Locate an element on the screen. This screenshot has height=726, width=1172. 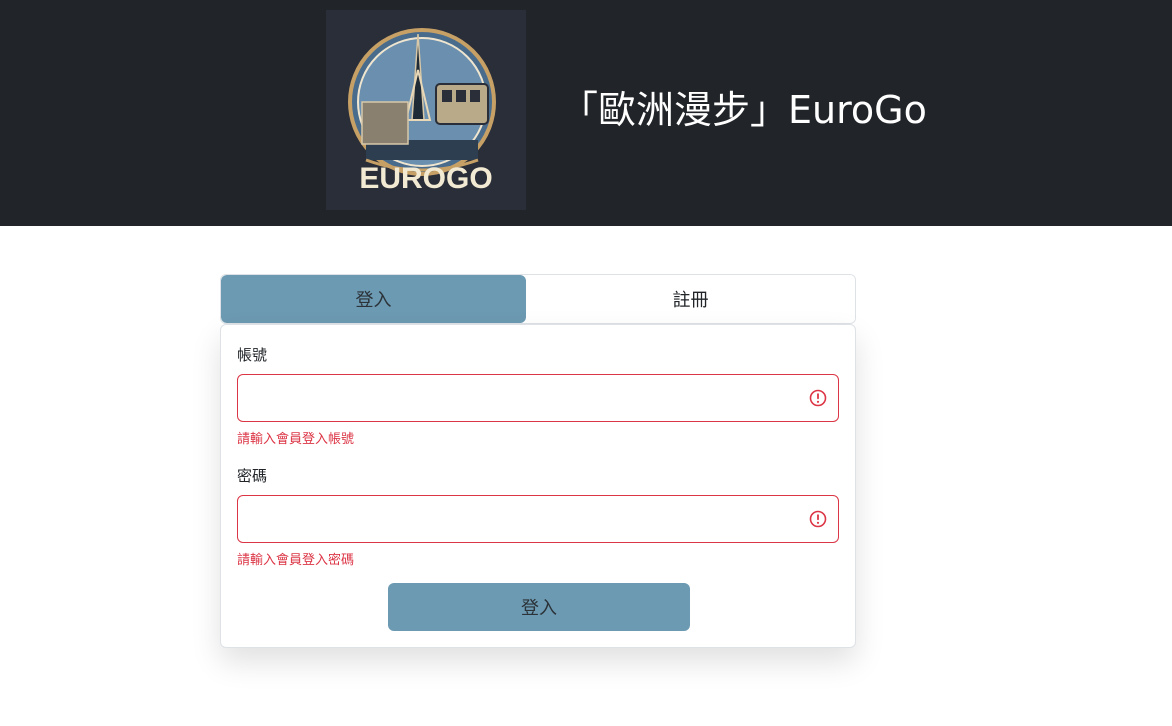
login-submit-button: 登入 is located at coordinates (539, 607).